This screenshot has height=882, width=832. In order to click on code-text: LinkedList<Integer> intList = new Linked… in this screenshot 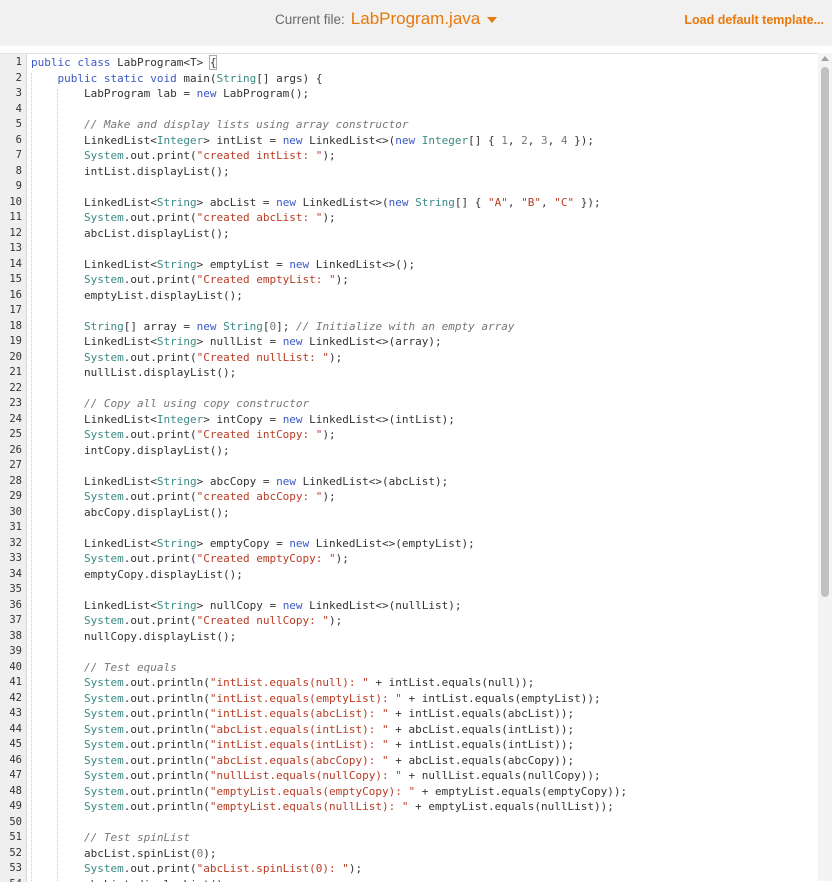, I will do `click(312, 141)`.